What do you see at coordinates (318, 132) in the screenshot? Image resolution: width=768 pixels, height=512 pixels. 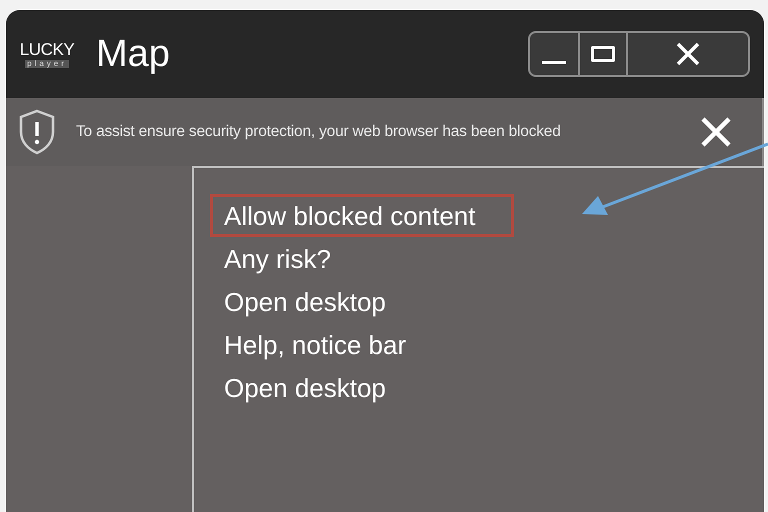 I see `notice-text: To assist ensure security protection, your web browser has been blocked` at bounding box center [318, 132].